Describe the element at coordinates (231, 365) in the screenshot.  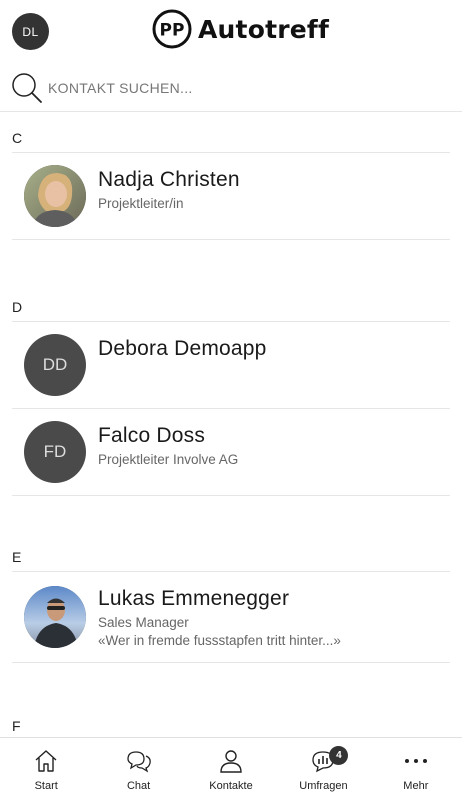
I see `contact-row: DD Debora Demoapp` at that location.